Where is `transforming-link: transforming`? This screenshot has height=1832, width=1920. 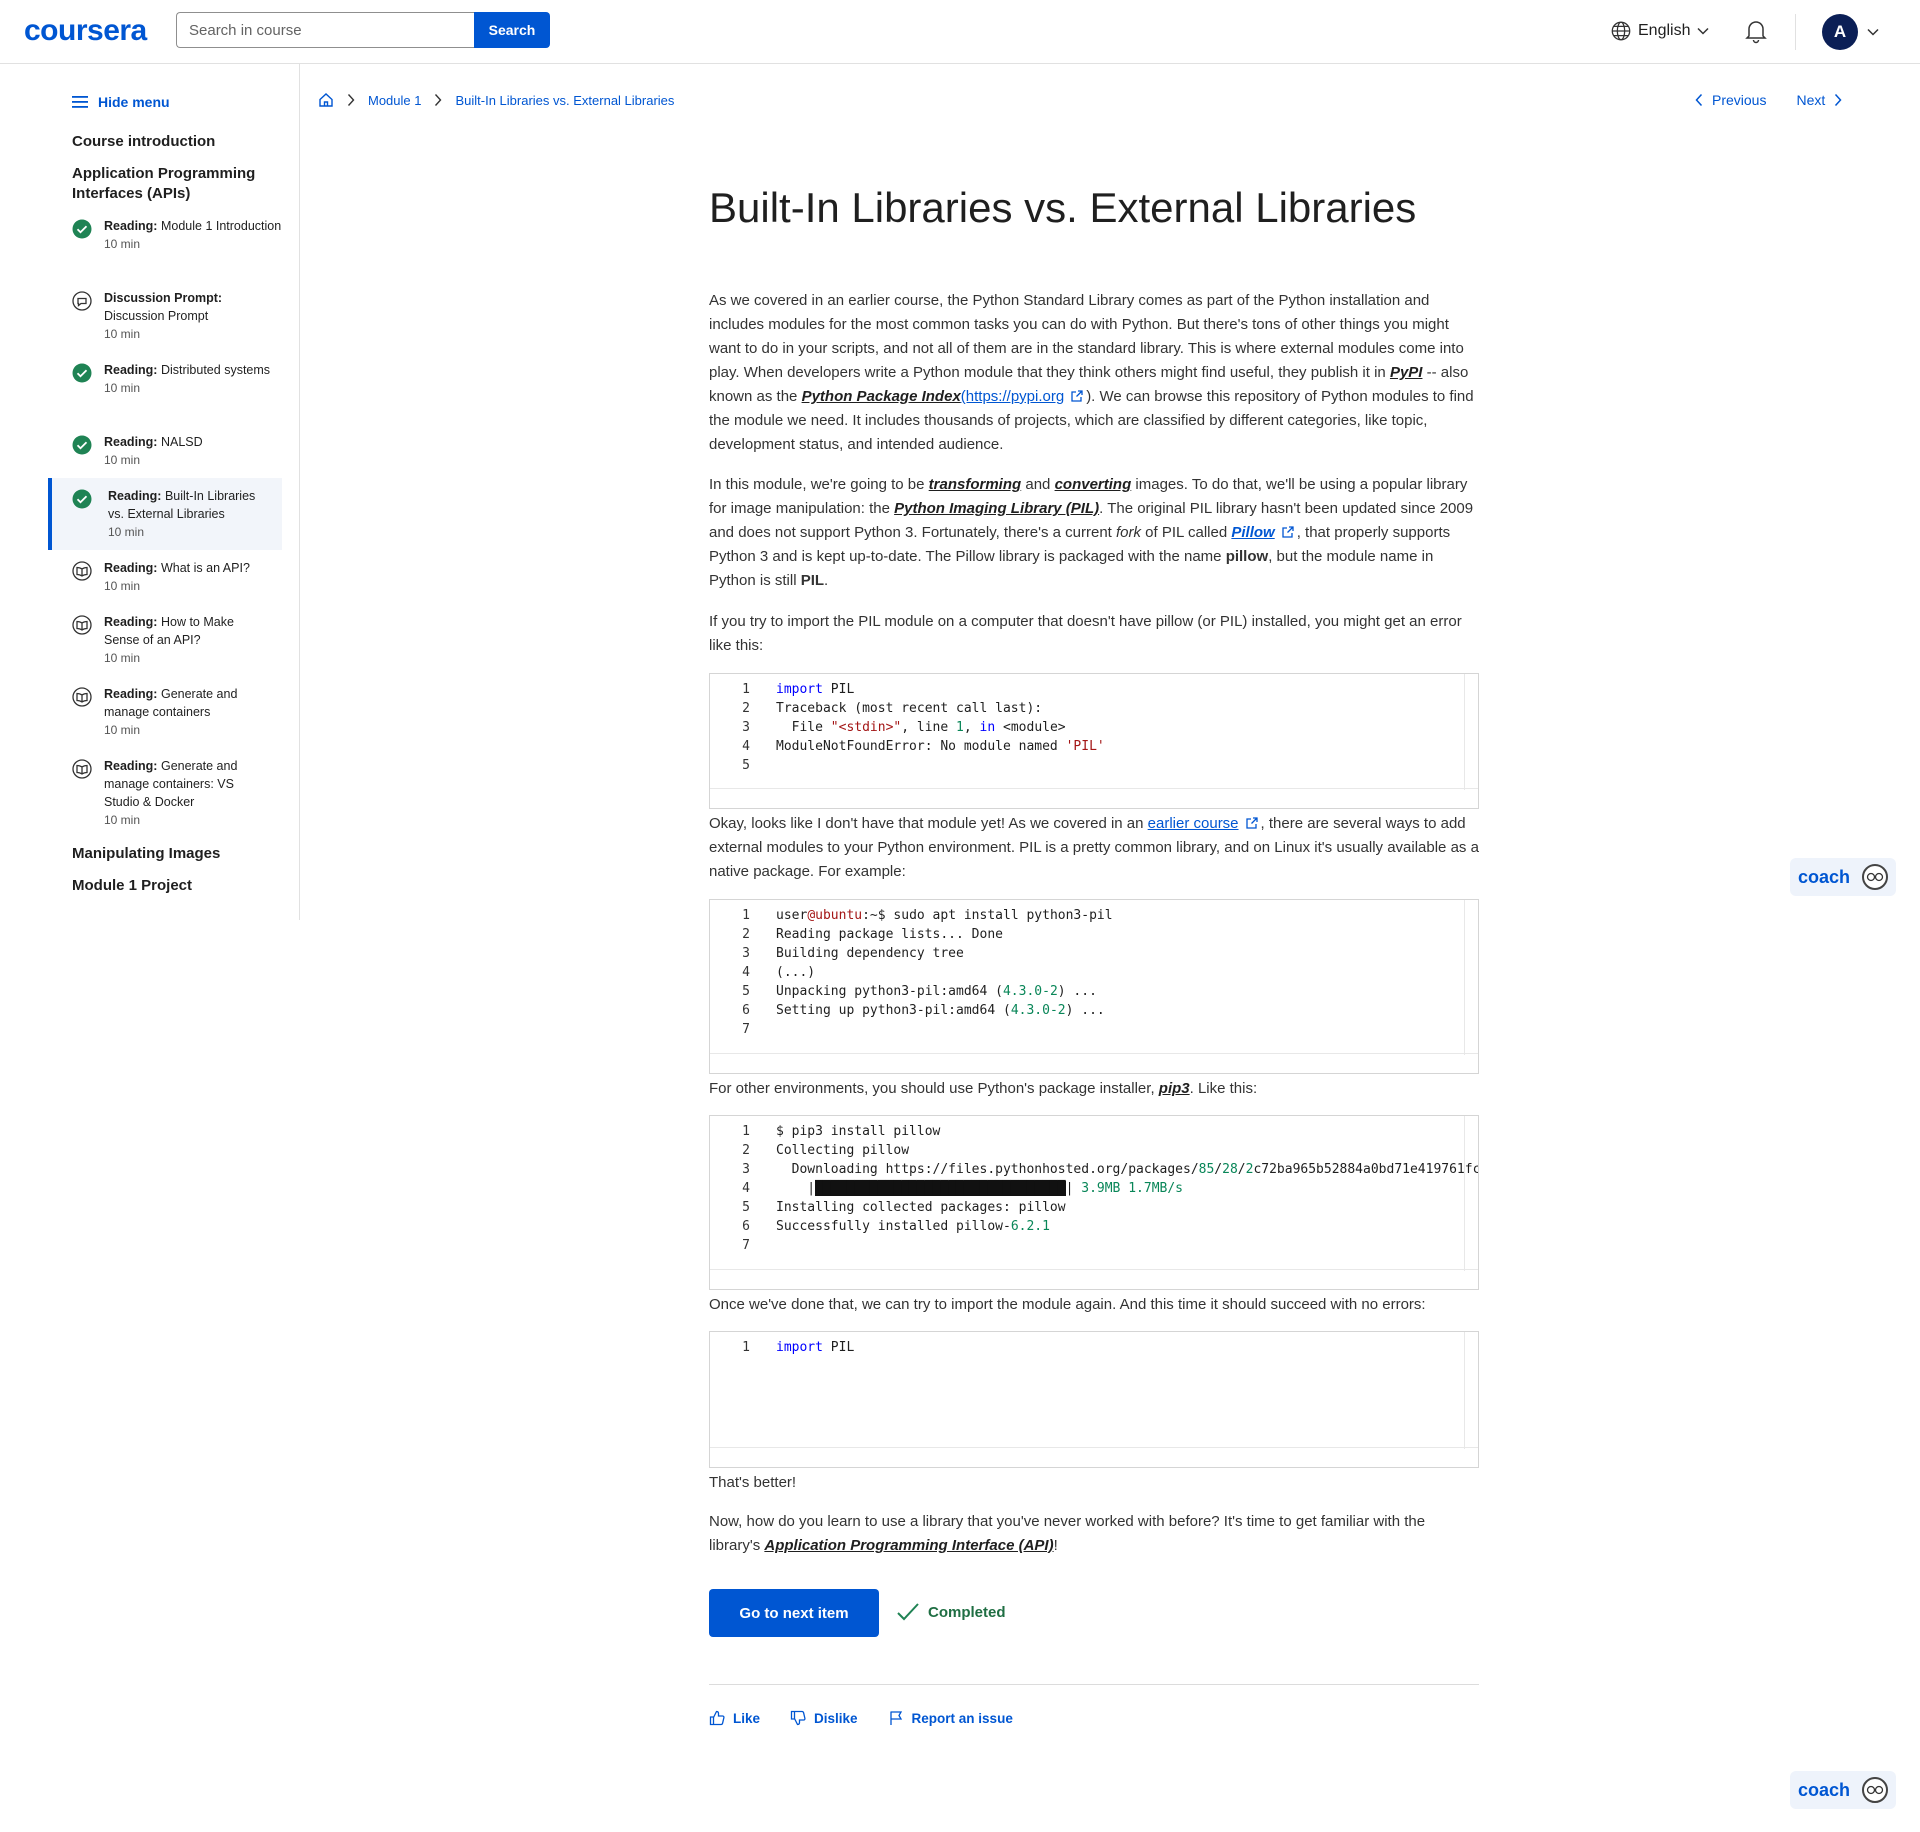
transforming-link: transforming is located at coordinates (975, 484).